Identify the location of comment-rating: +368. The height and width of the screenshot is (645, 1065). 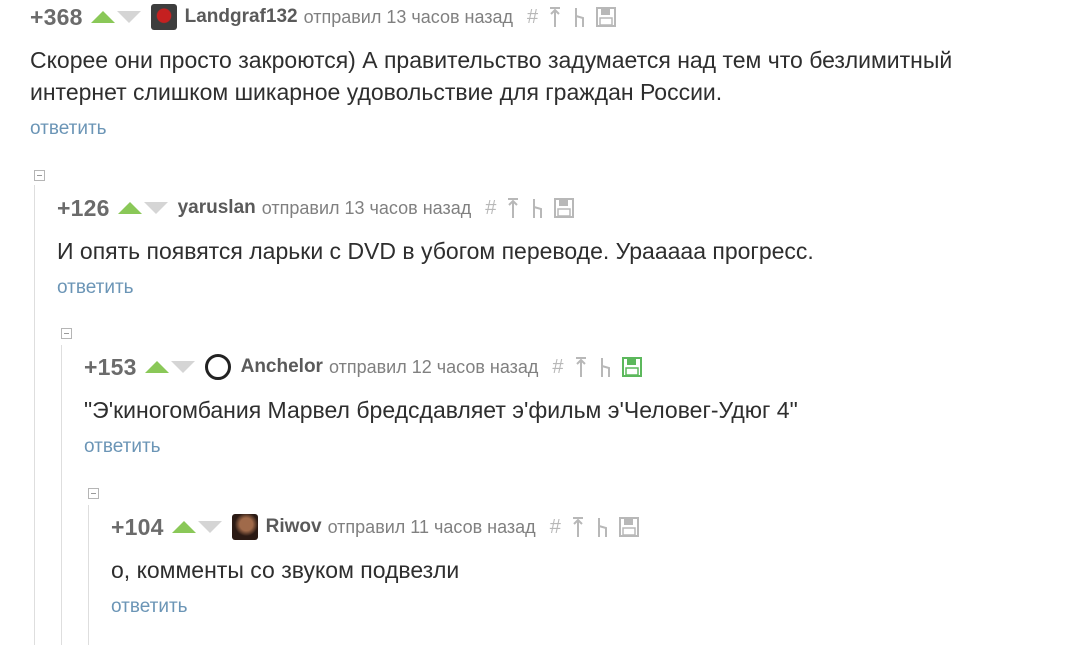
(56, 16).